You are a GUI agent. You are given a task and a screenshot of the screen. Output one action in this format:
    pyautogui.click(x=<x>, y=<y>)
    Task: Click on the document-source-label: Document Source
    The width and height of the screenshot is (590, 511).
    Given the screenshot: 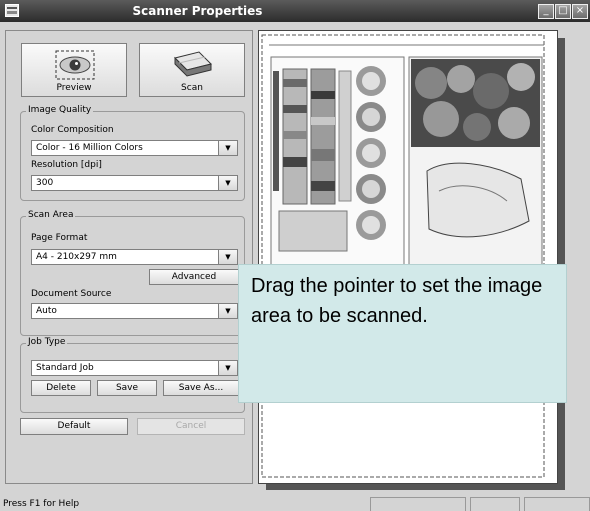 What is the action you would take?
    pyautogui.click(x=71, y=294)
    